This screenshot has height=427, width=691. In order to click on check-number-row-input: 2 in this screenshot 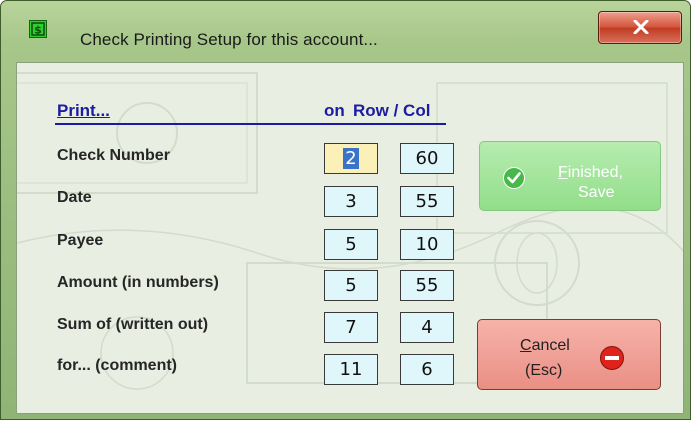, I will do `click(351, 158)`.